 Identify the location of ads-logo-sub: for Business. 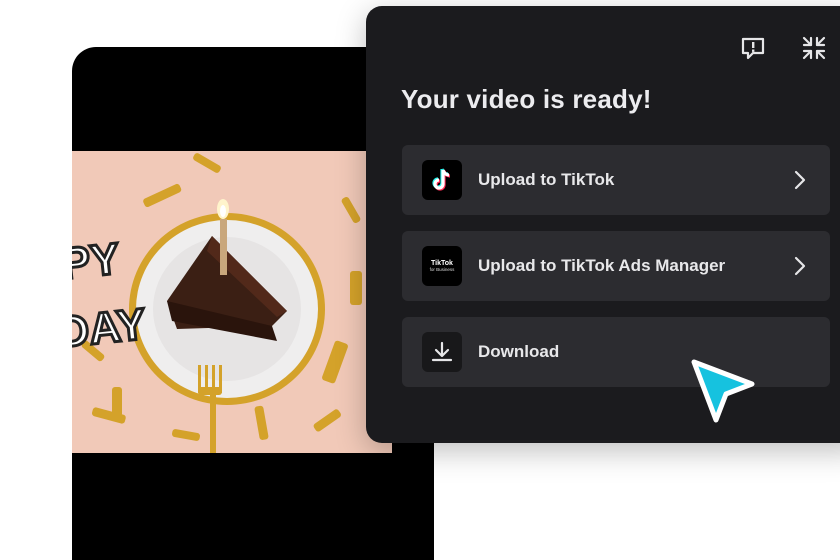
(442, 269).